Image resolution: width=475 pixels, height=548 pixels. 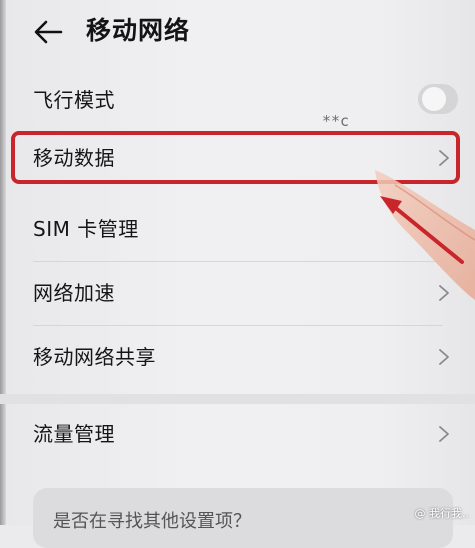 What do you see at coordinates (74, 100) in the screenshot?
I see `airplane-mode-label: 飞行模式` at bounding box center [74, 100].